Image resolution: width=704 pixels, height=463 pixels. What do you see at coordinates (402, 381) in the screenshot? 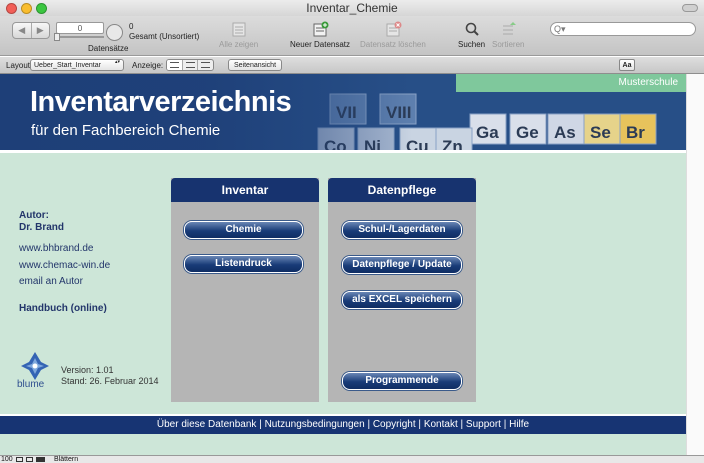
I see `programmende-button: Programmende` at bounding box center [402, 381].